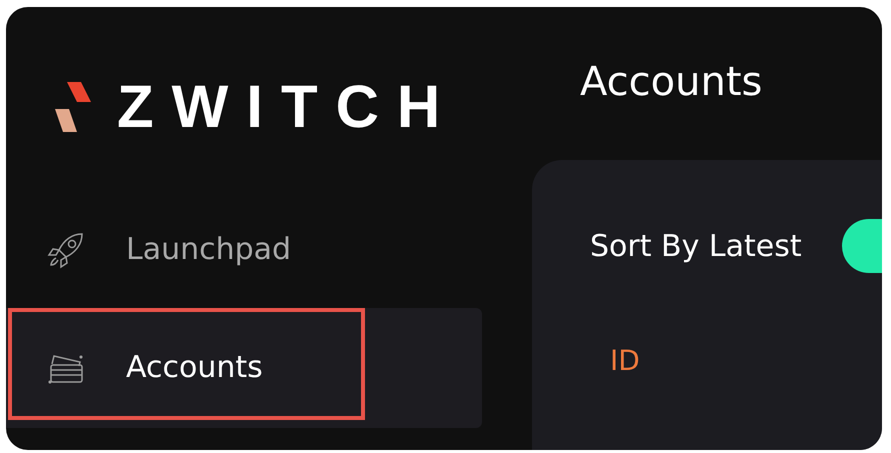 The height and width of the screenshot is (453, 891). What do you see at coordinates (696, 246) in the screenshot?
I see `sort-label: Sort By Latest` at bounding box center [696, 246].